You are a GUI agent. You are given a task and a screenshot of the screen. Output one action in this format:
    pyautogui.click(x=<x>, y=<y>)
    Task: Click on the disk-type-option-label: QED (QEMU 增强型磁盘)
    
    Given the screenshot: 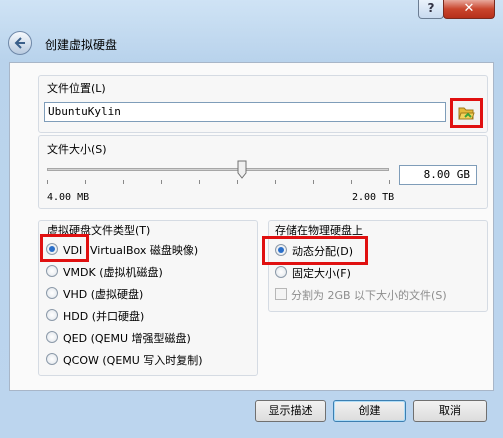 What is the action you would take?
    pyautogui.click(x=127, y=338)
    